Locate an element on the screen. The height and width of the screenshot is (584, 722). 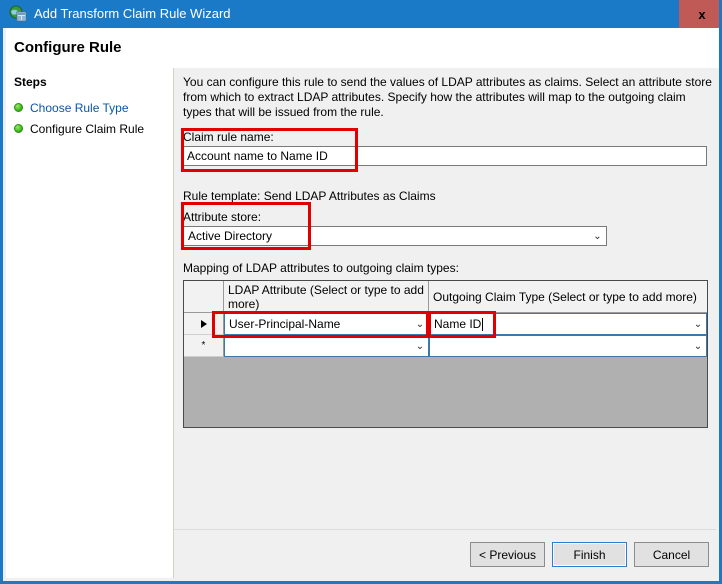
close-button: x is located at coordinates (699, 14).